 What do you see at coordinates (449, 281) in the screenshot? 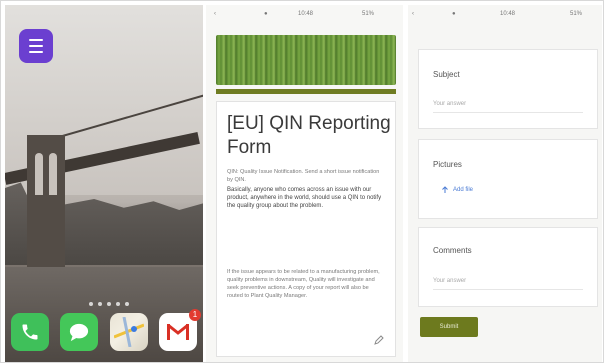
I see `comments-input: Your answer` at bounding box center [449, 281].